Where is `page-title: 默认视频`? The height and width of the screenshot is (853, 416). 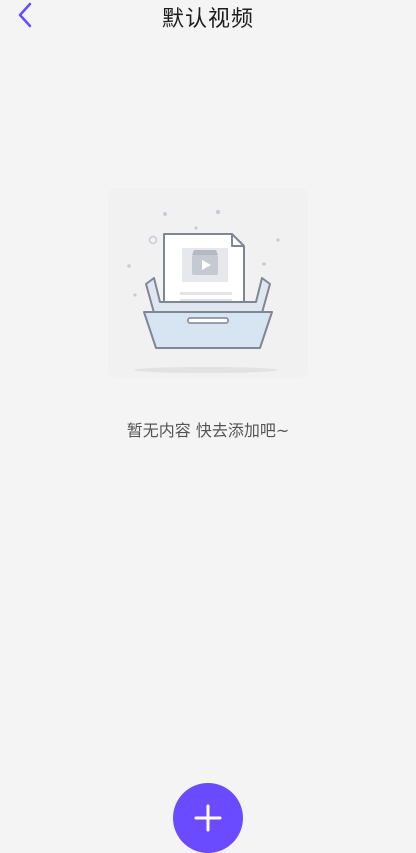
page-title: 默认视频 is located at coordinates (207, 19).